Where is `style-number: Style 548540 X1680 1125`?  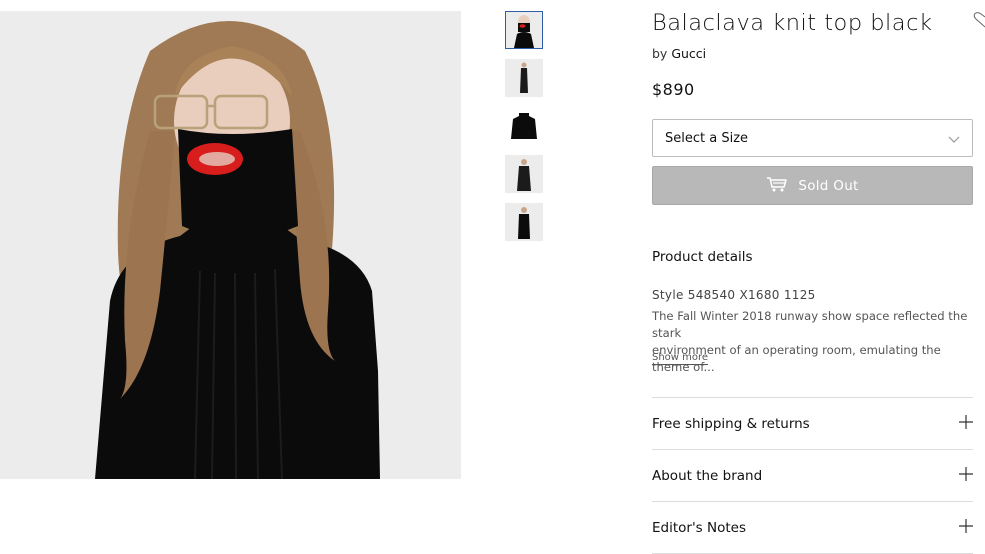
style-number: Style 548540 X1680 1125 is located at coordinates (734, 295).